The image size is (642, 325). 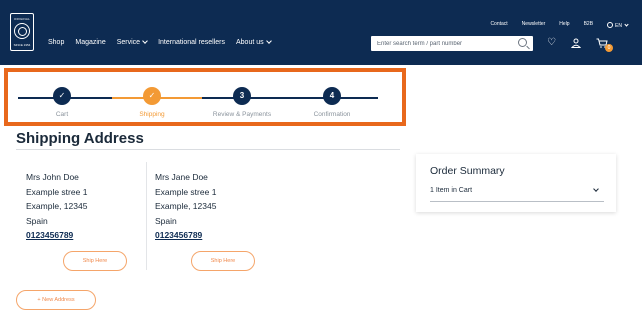 I want to click on language-label: EN, so click(x=618, y=26).